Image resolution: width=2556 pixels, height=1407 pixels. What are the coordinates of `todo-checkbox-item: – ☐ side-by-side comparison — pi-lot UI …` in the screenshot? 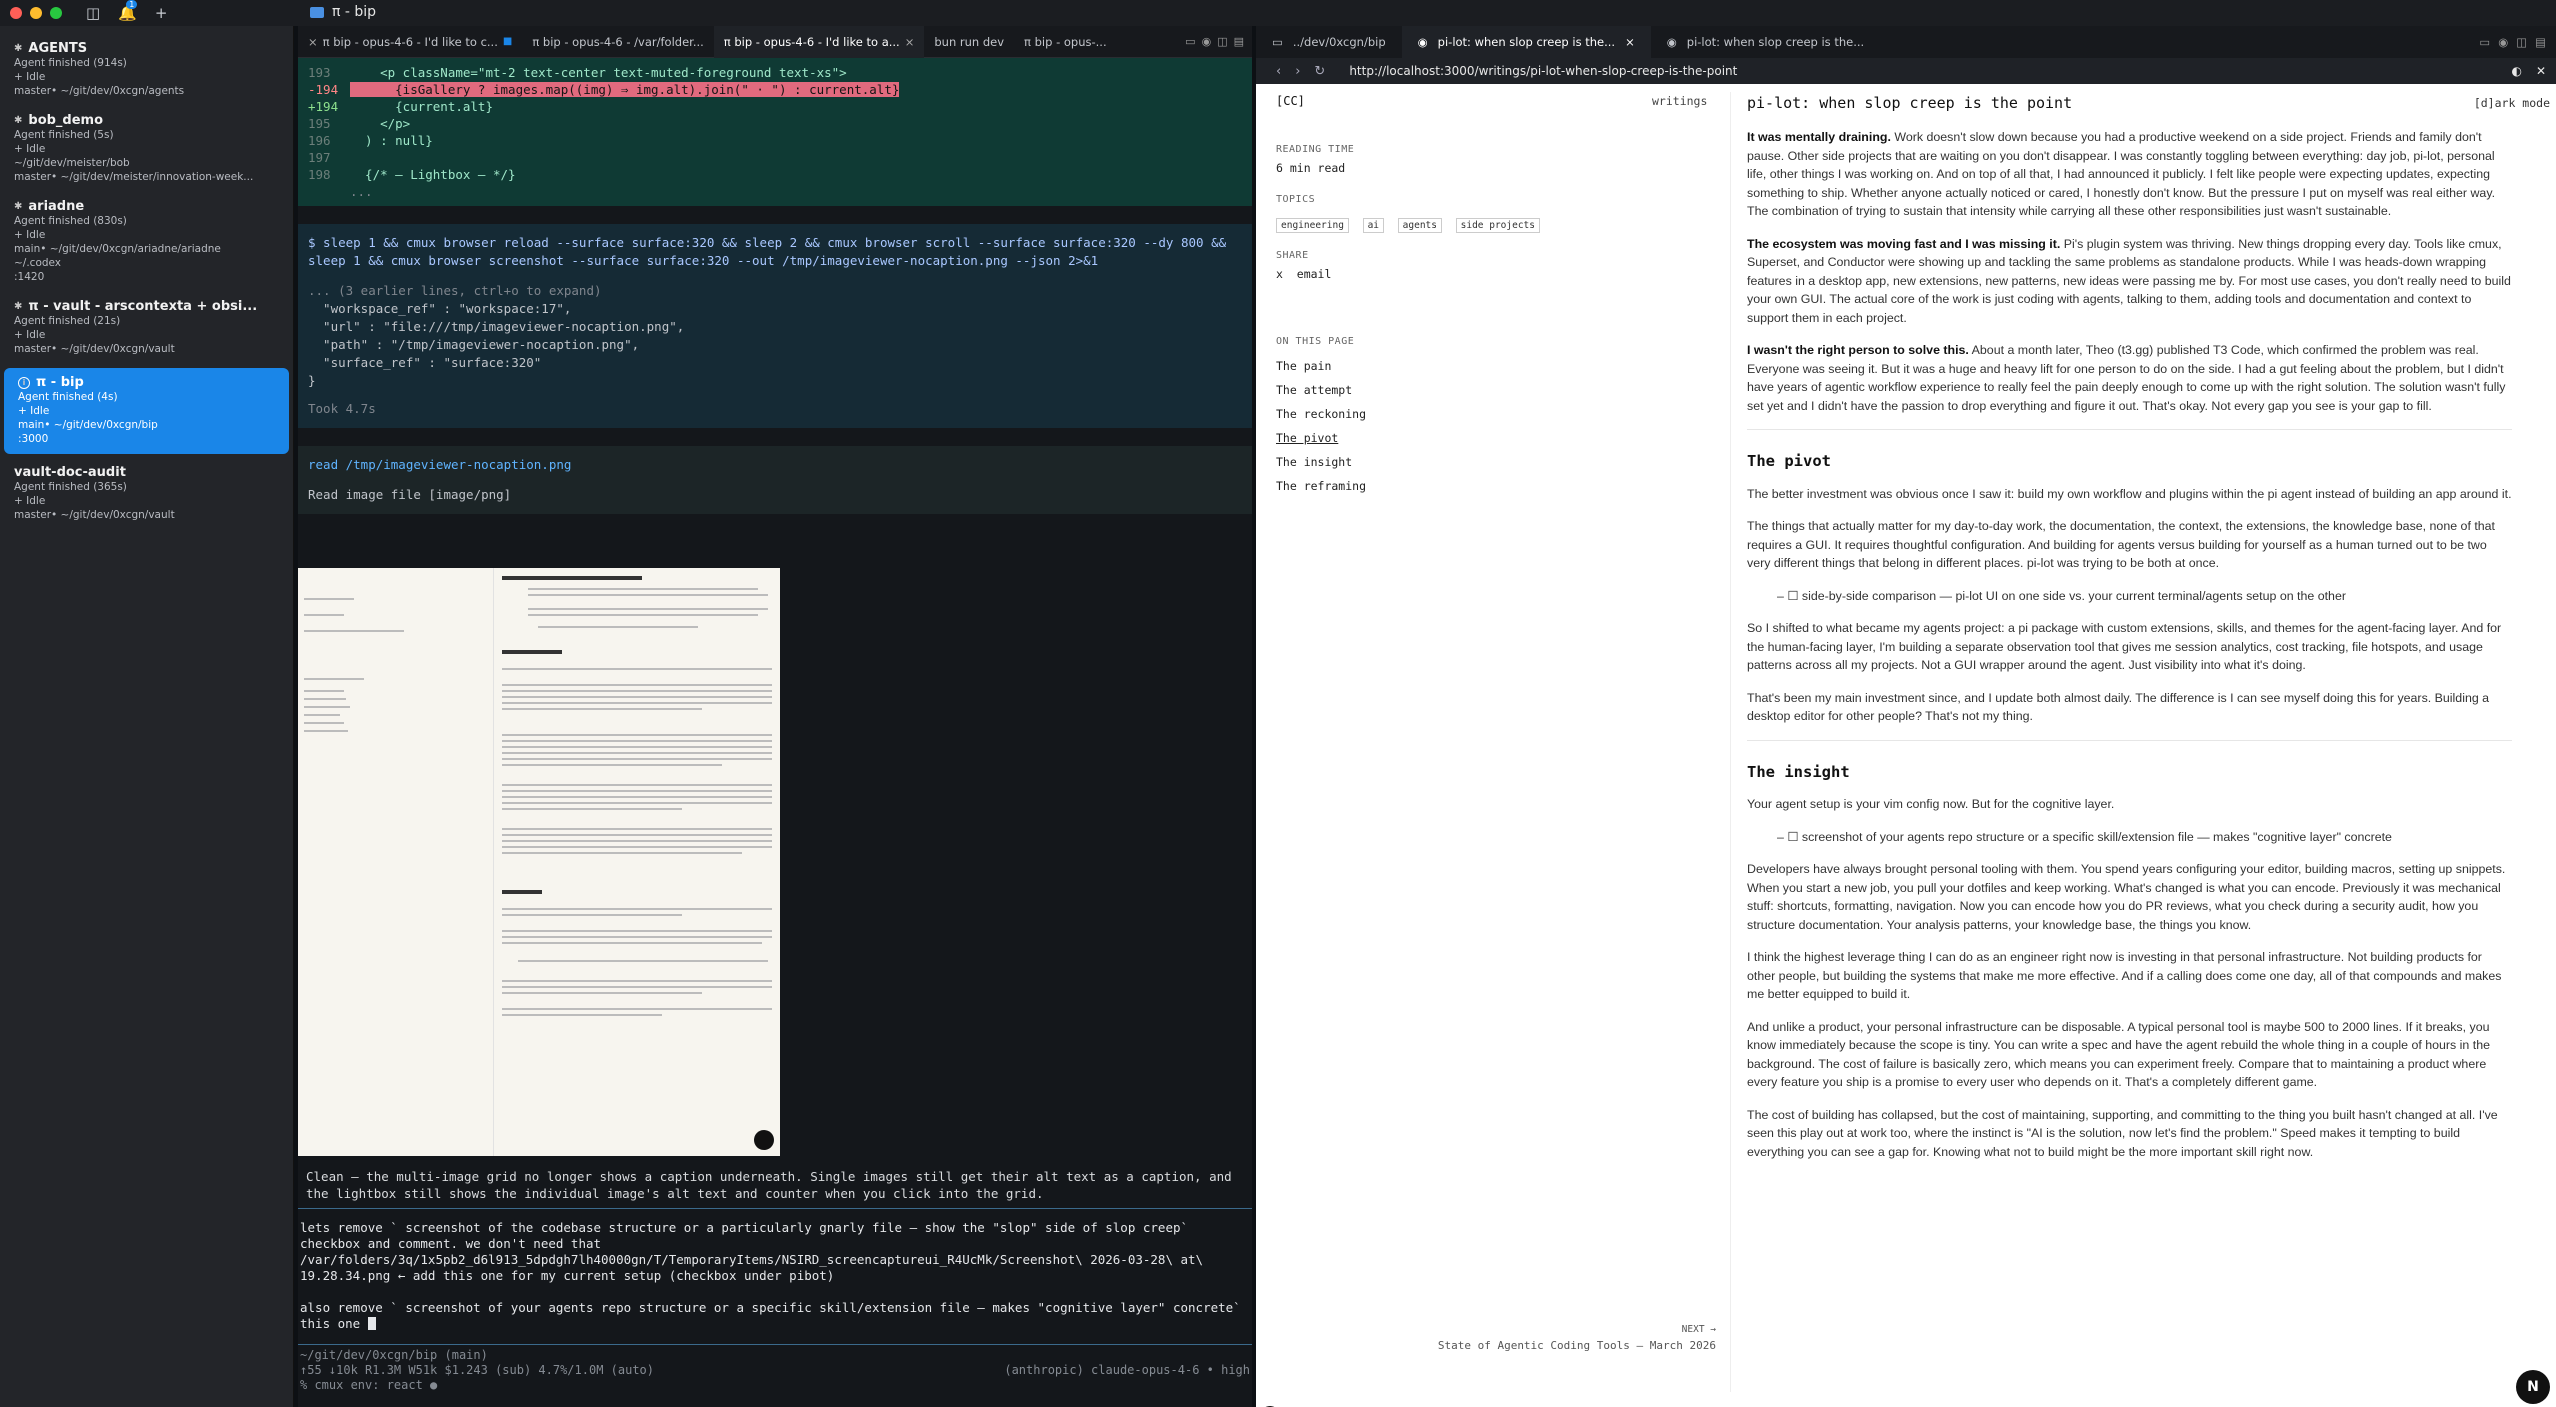 It's located at (2144, 596).